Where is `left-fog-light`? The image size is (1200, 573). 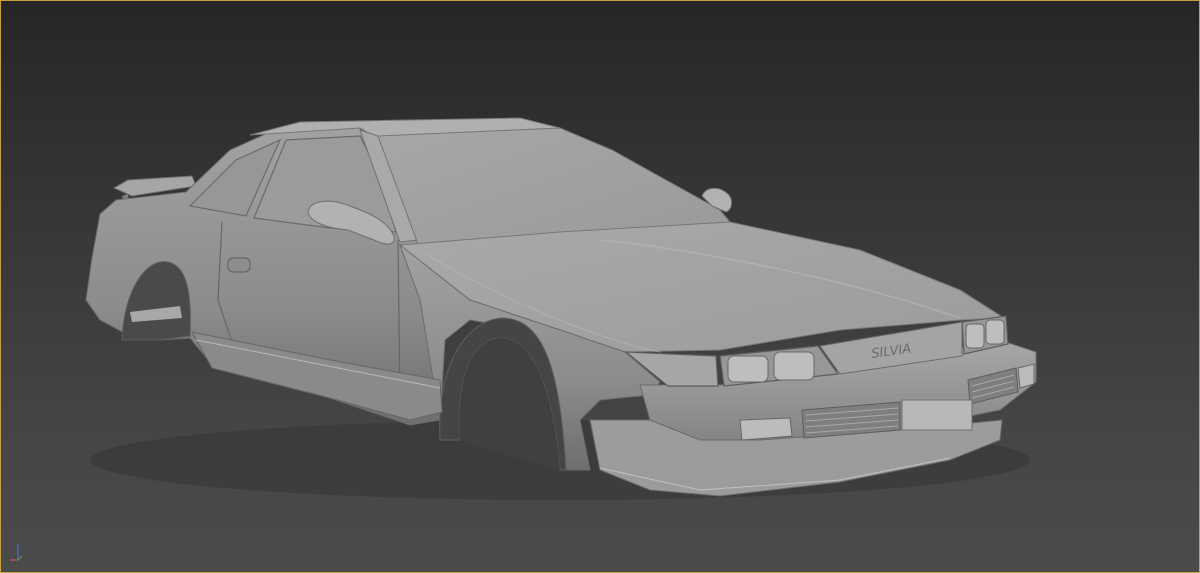
left-fog-light is located at coordinates (766, 429).